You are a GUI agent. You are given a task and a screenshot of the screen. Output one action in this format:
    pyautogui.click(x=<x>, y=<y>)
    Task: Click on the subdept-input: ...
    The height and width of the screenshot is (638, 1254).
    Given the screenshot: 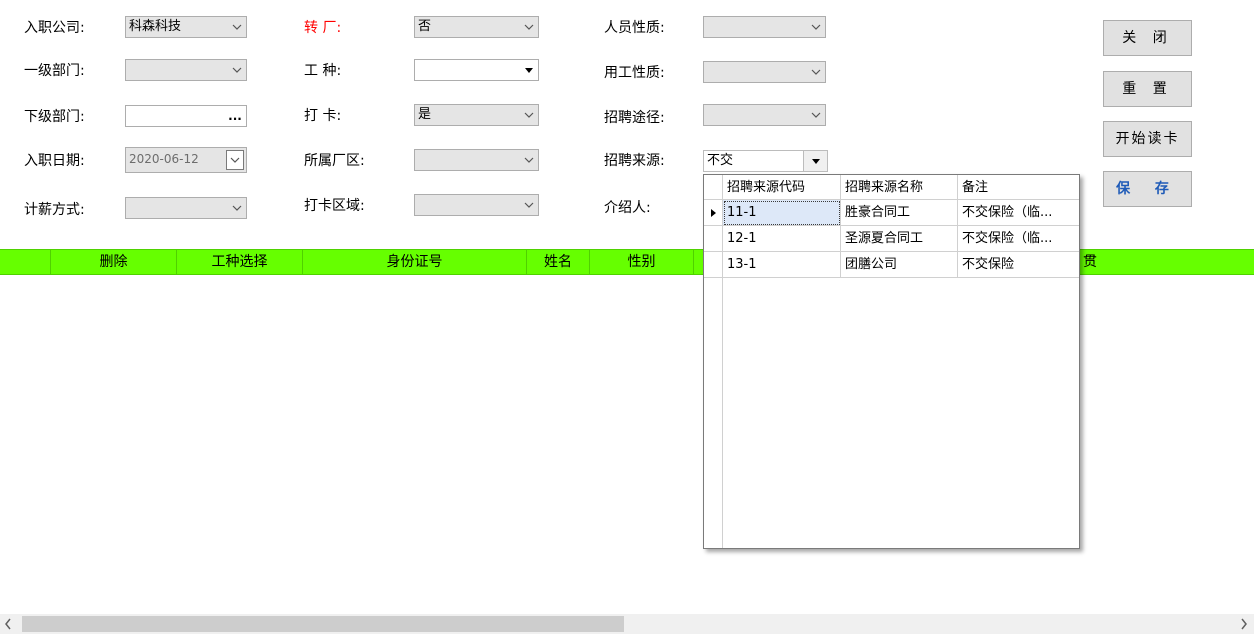 What is the action you would take?
    pyautogui.click(x=186, y=116)
    